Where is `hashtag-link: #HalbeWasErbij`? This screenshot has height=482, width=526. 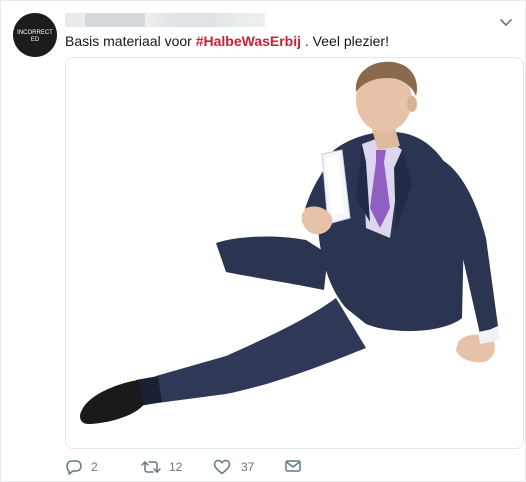 hashtag-link: #HalbeWasErbij is located at coordinates (248, 41).